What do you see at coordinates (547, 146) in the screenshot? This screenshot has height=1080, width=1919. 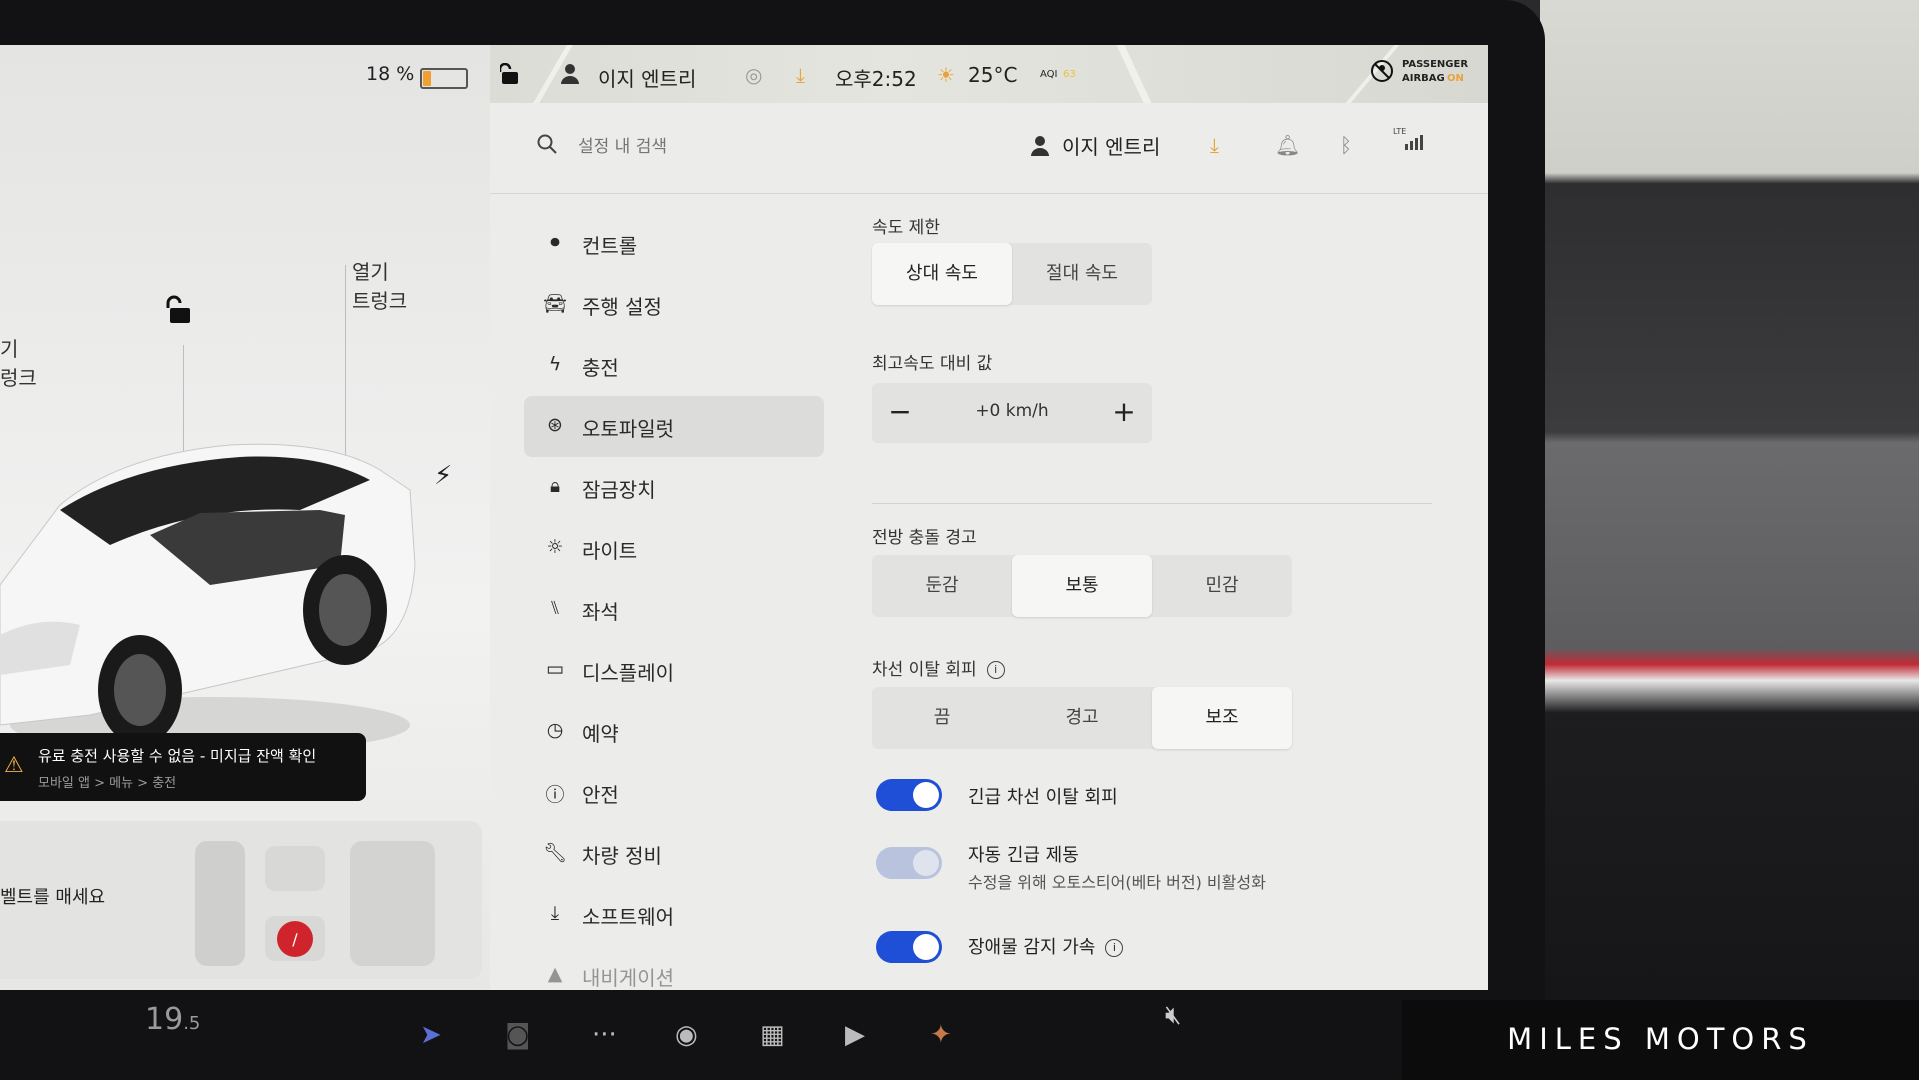 I see `search-icon` at bounding box center [547, 146].